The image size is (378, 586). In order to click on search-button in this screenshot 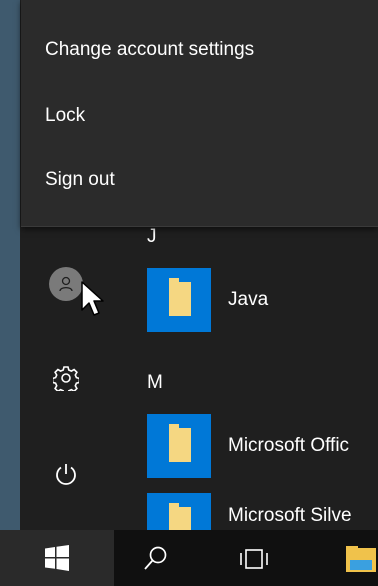, I will do `click(155, 559)`.